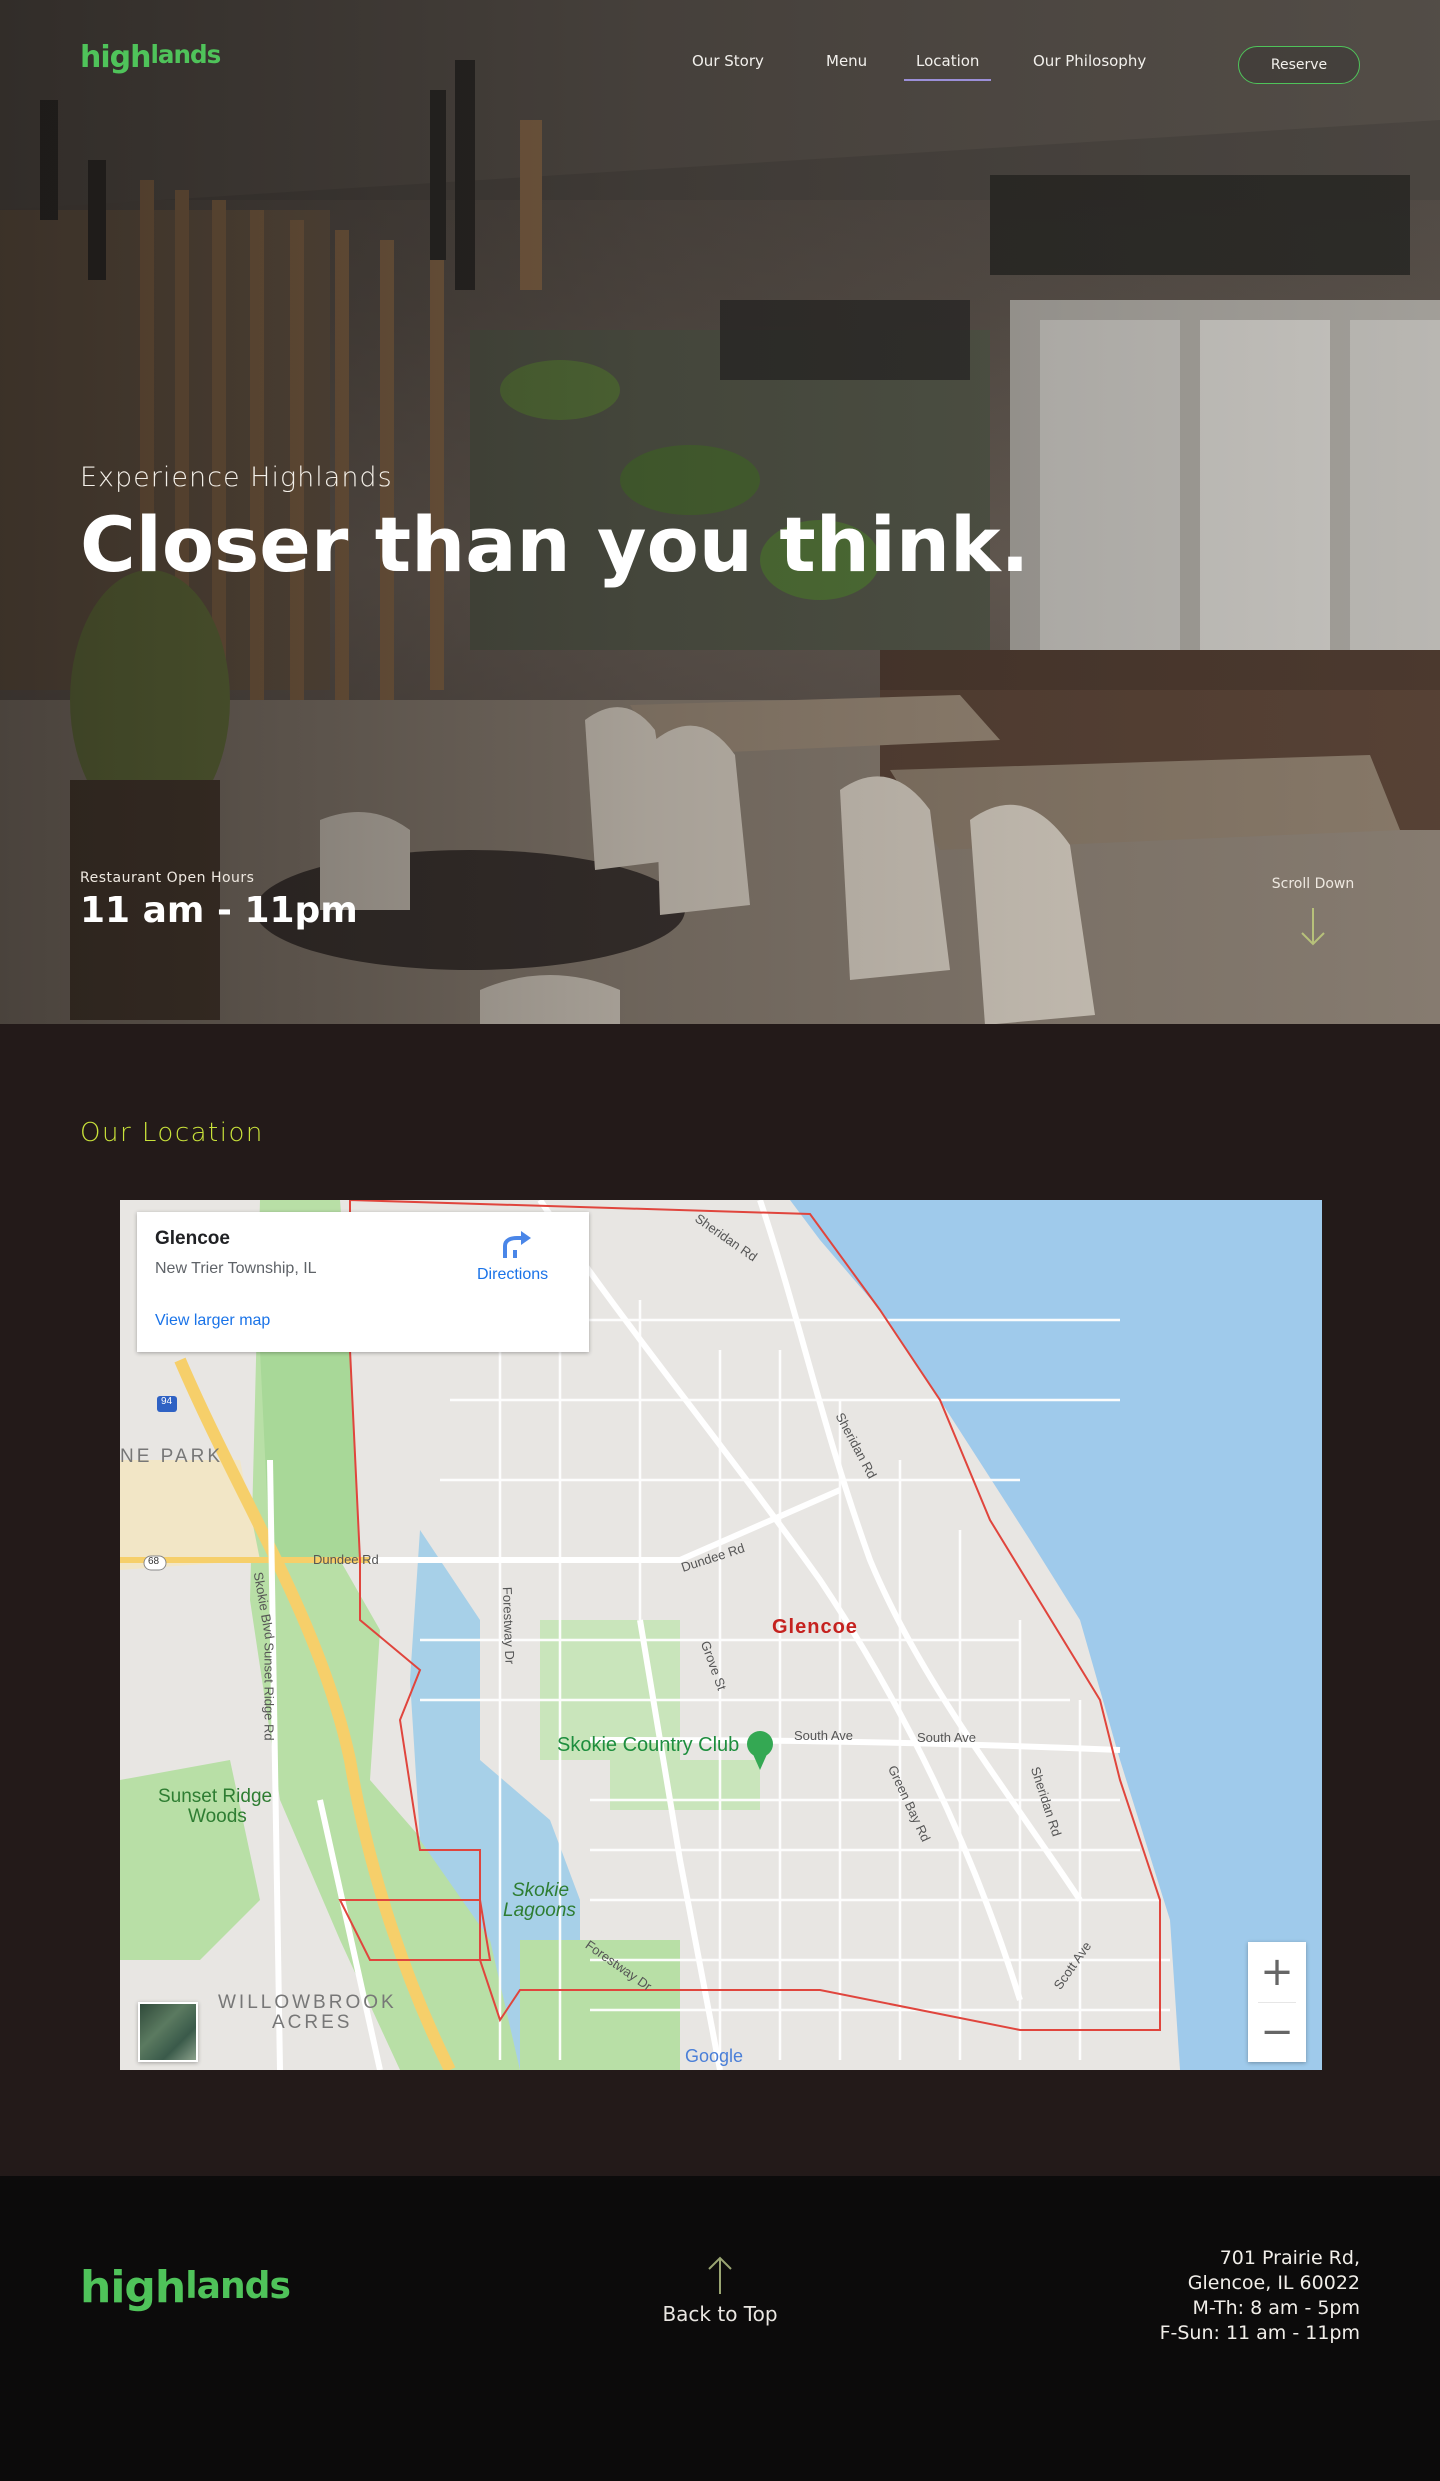  I want to click on hours-label: Restaurant Open Hours, so click(167, 878).